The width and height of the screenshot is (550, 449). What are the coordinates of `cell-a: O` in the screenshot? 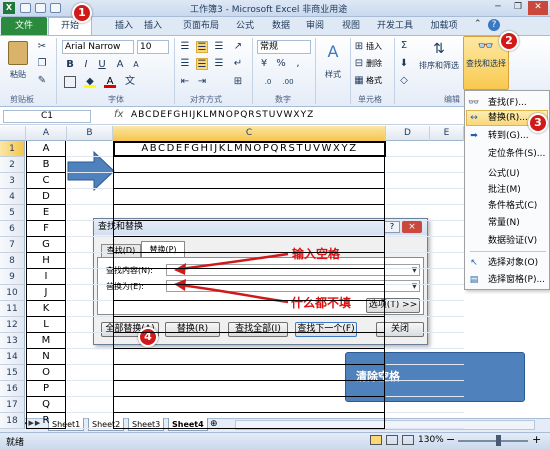 It's located at (46, 373).